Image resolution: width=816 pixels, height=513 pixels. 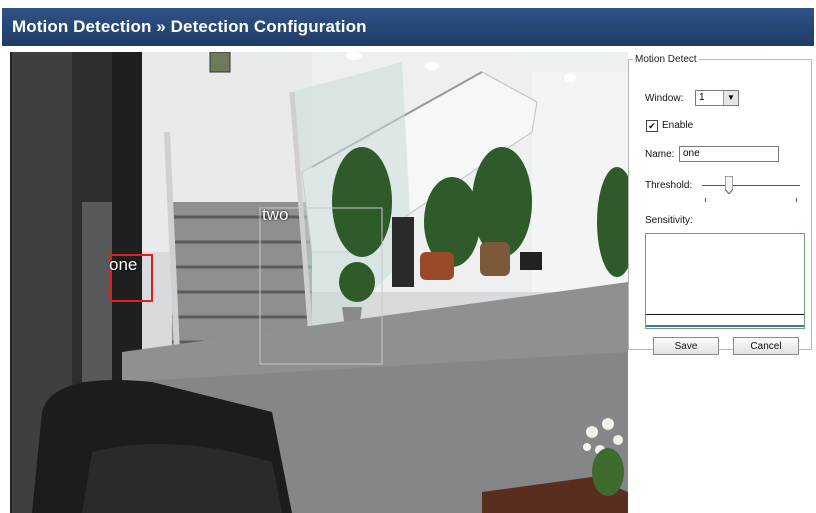 I want to click on enable-checkbox: ✔, so click(x=652, y=126).